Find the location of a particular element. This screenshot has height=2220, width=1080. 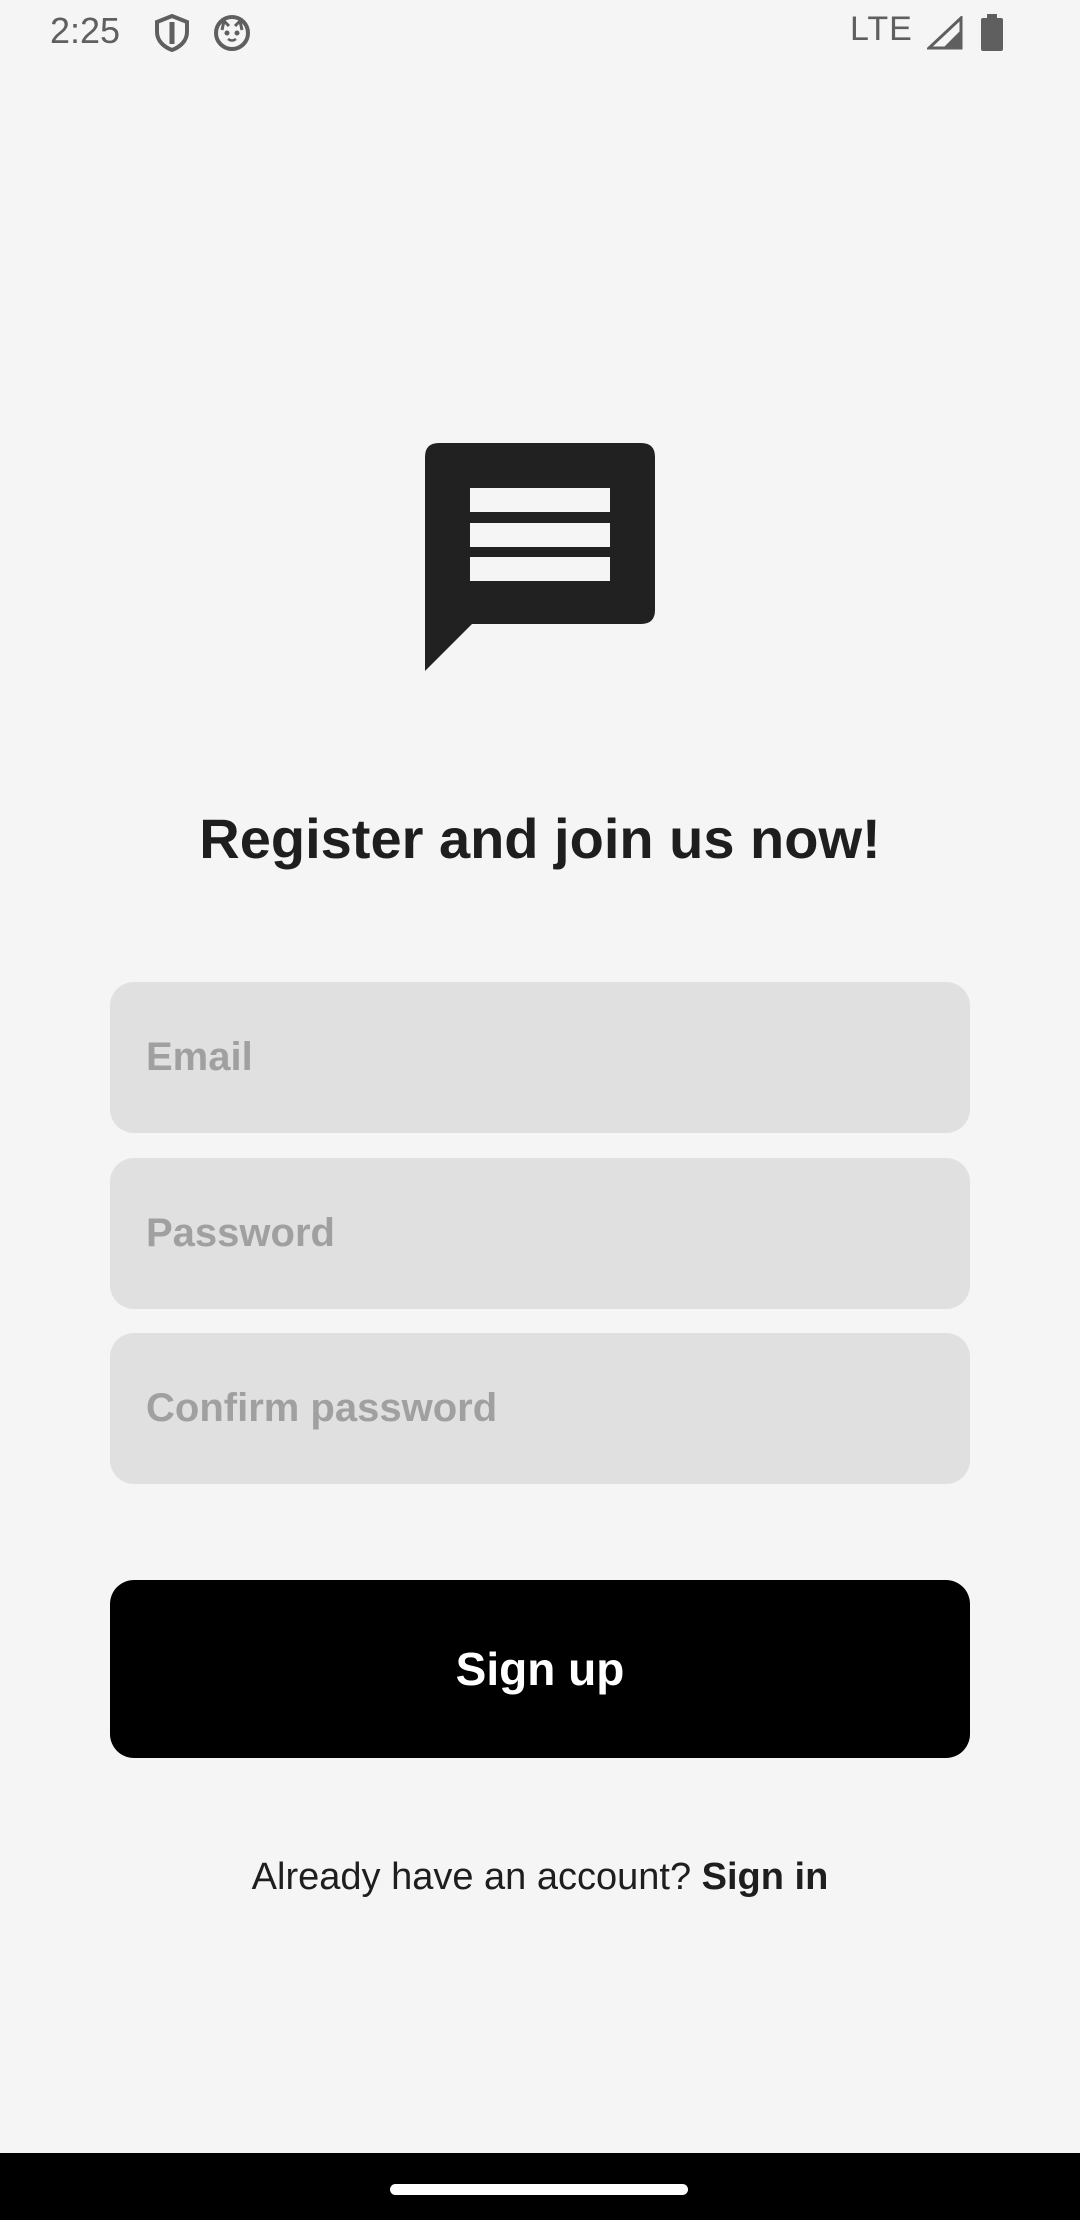

password-input is located at coordinates (557, 1233).